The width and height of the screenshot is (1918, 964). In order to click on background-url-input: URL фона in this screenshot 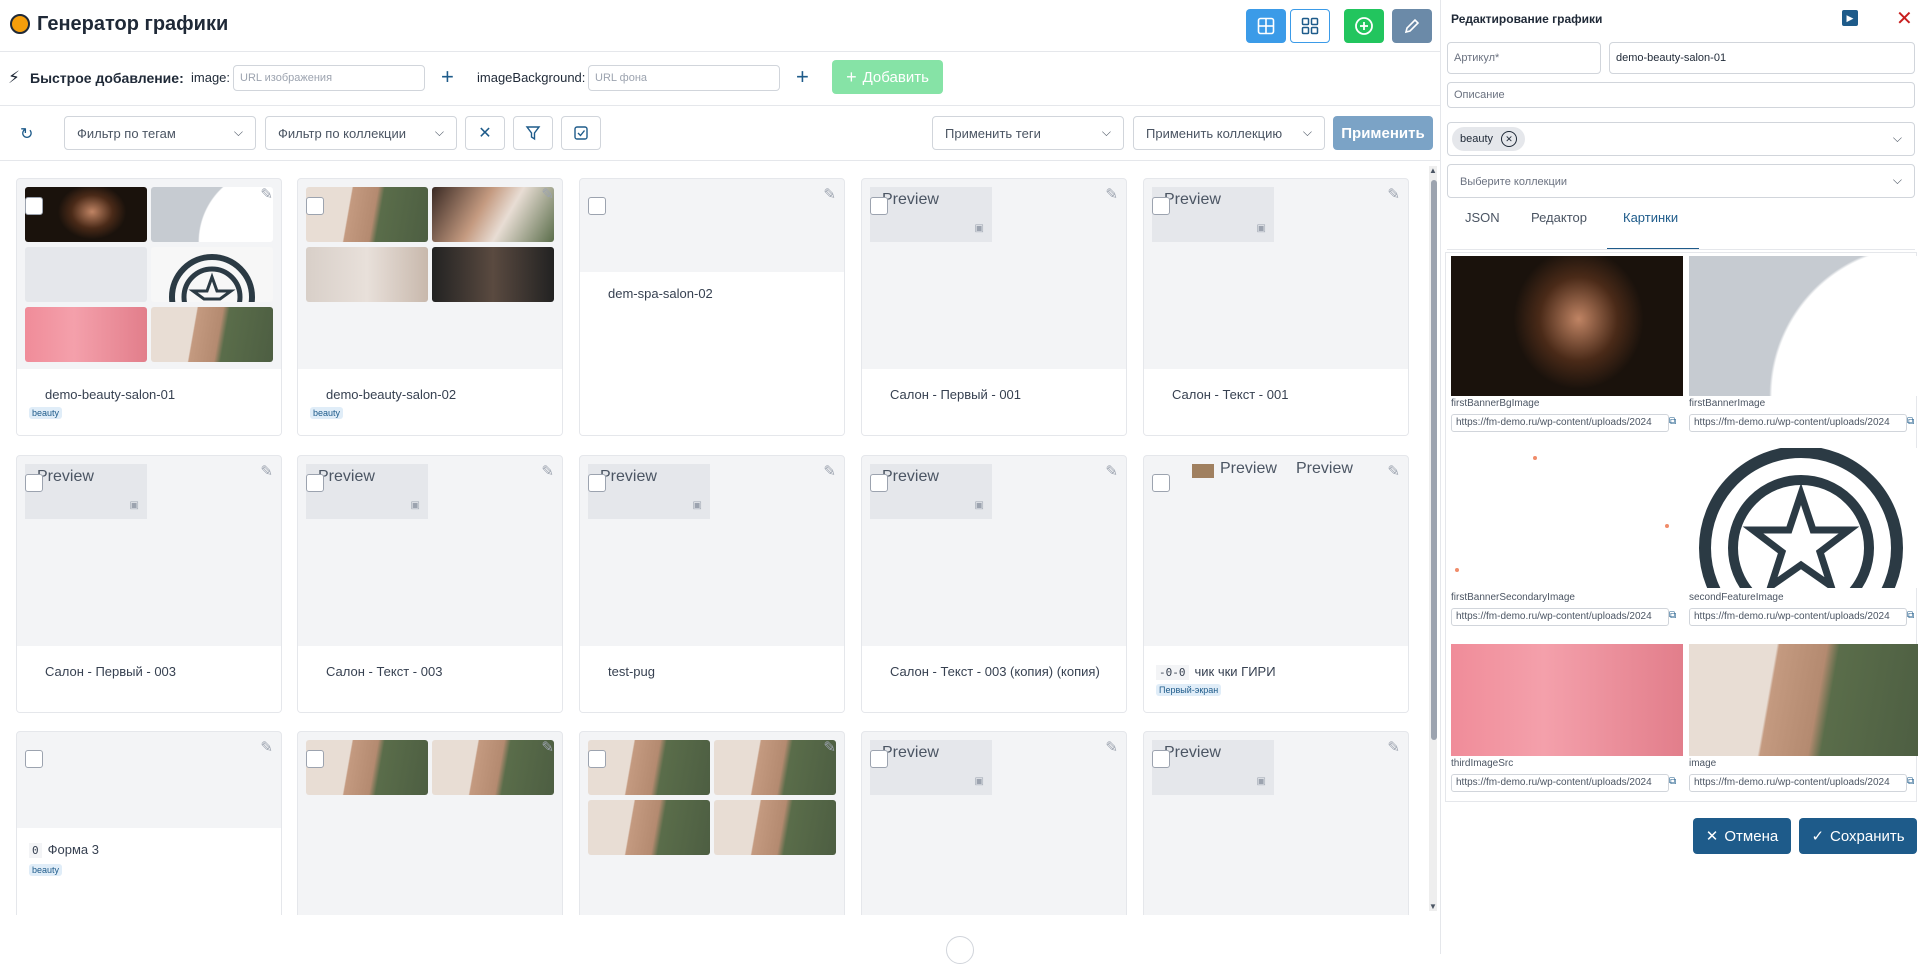, I will do `click(684, 78)`.